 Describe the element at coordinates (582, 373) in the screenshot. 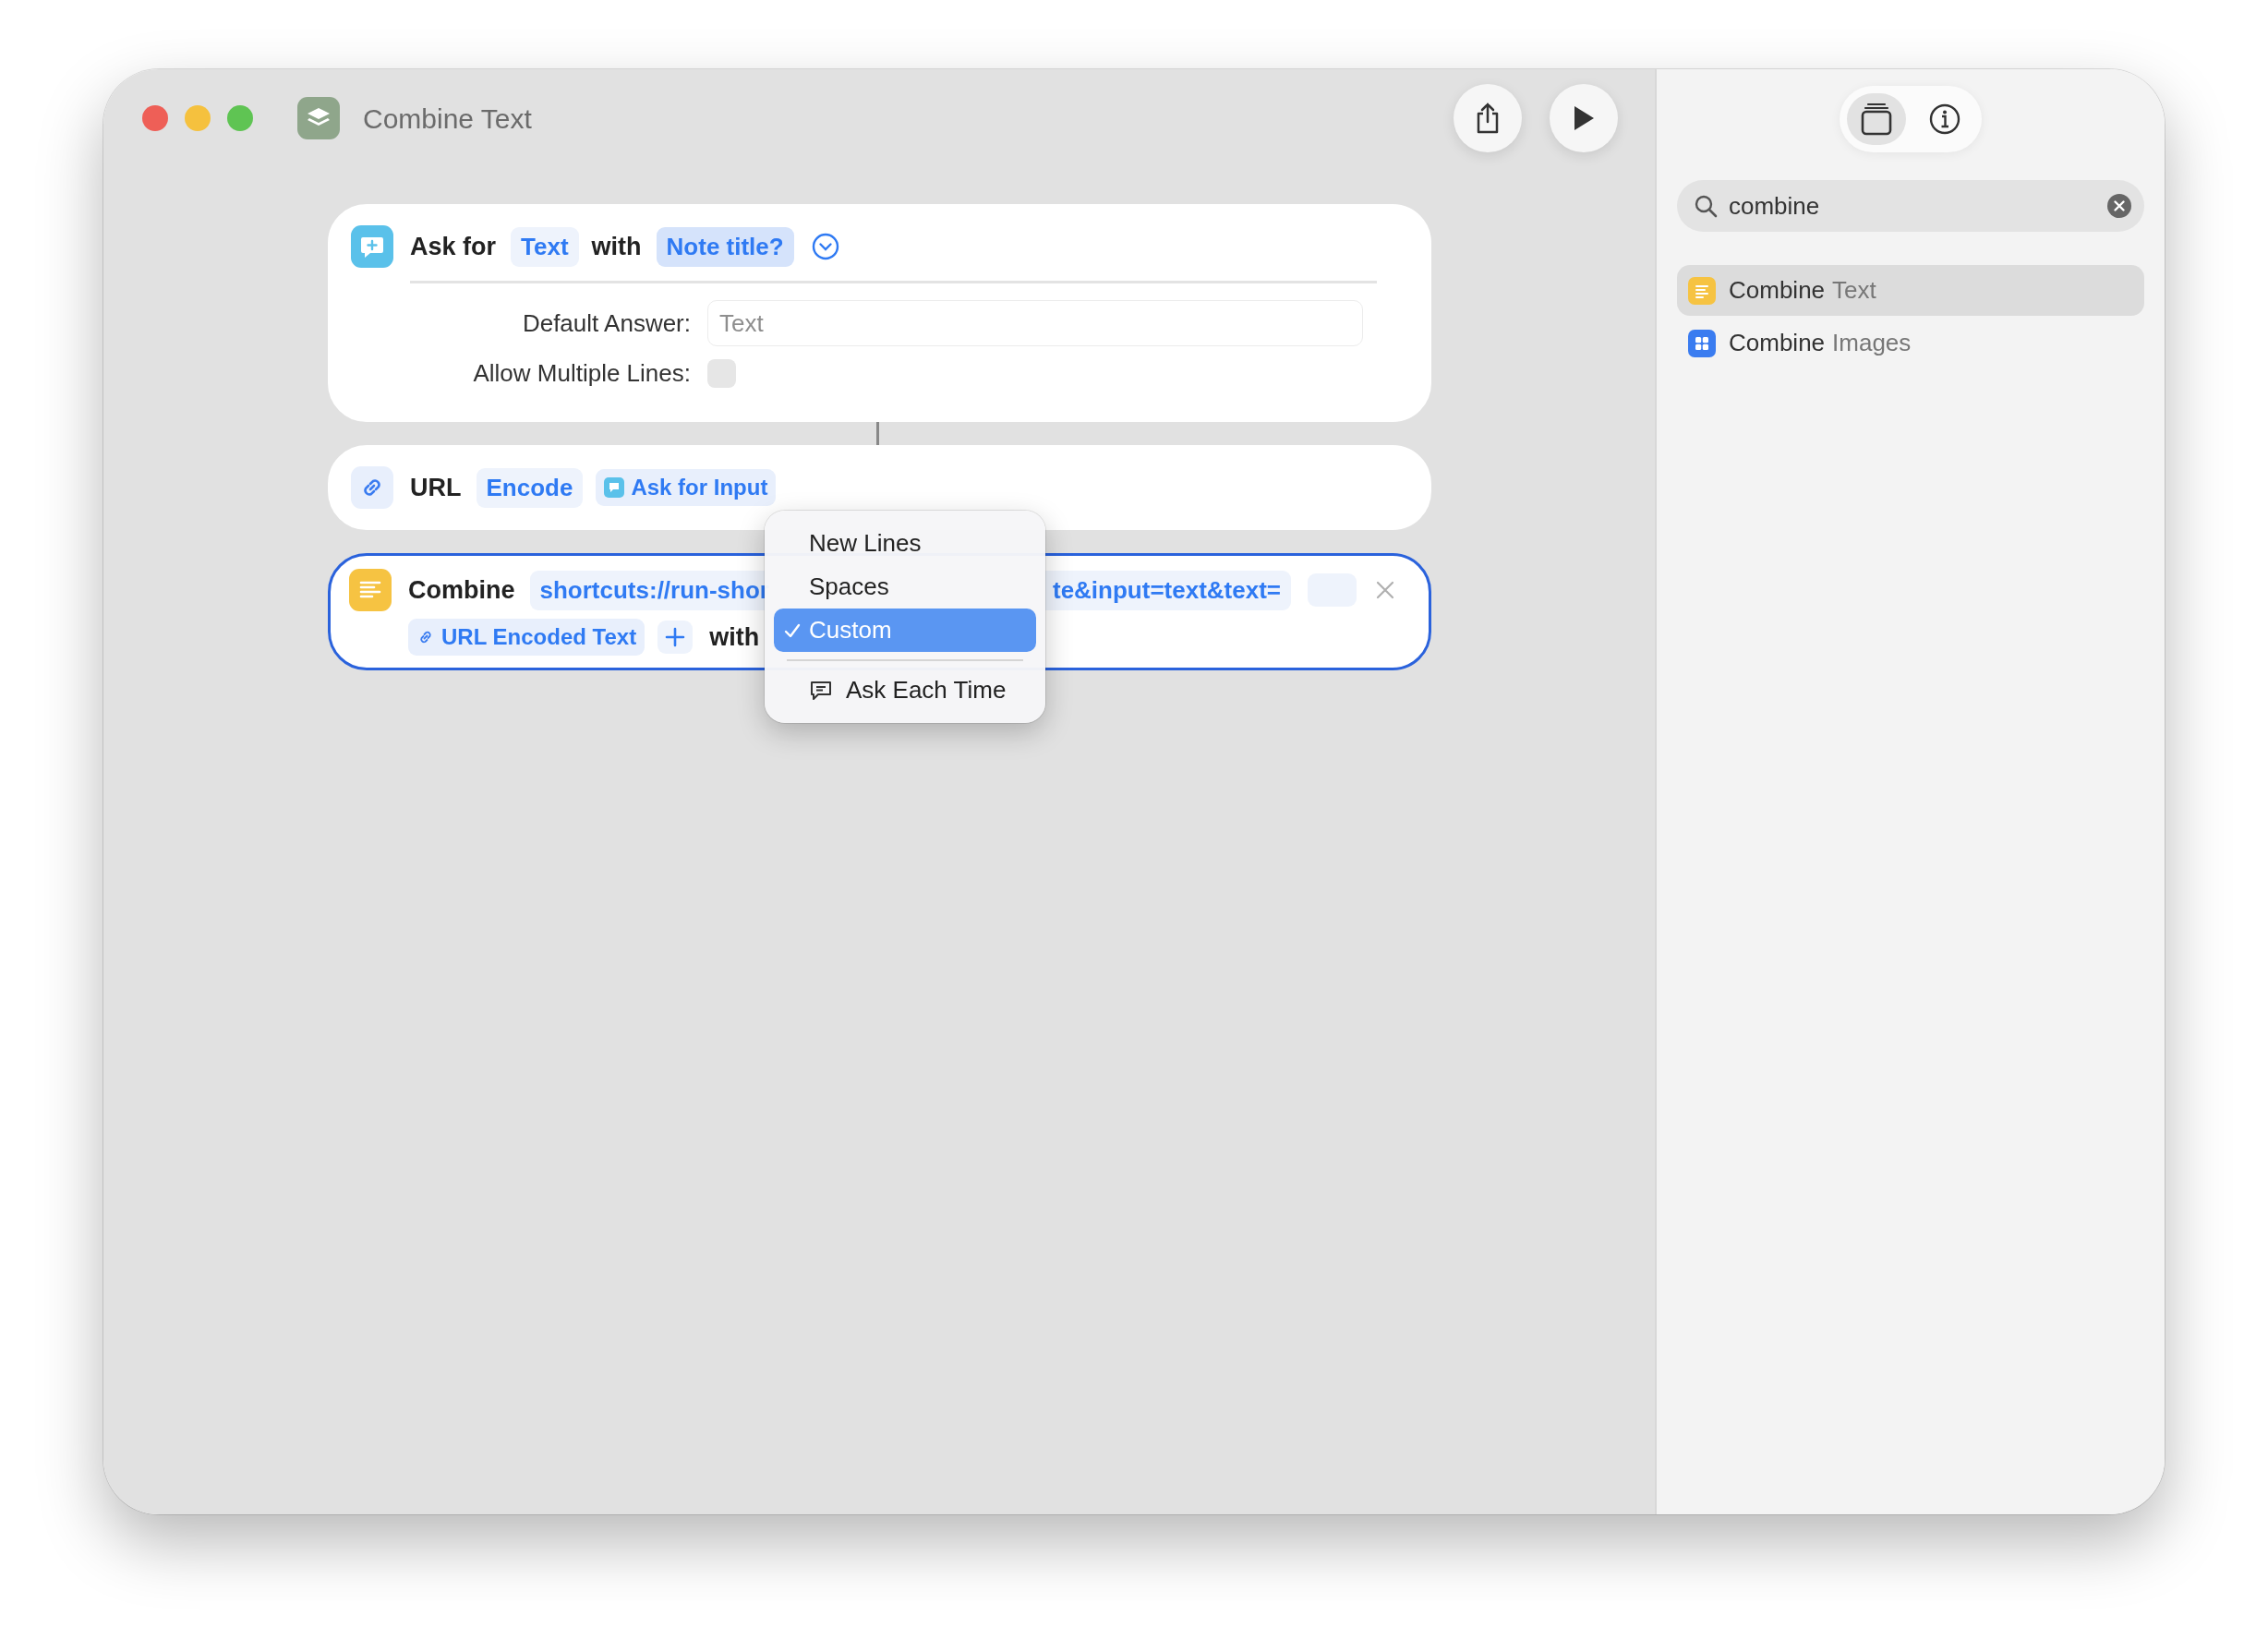

I see `field-label: Allow Multiple Lines:` at that location.